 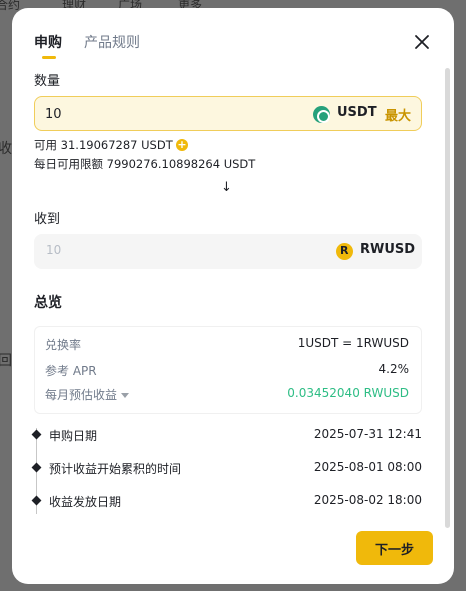 What do you see at coordinates (54, 250) in the screenshot?
I see `receive-value: 10` at bounding box center [54, 250].